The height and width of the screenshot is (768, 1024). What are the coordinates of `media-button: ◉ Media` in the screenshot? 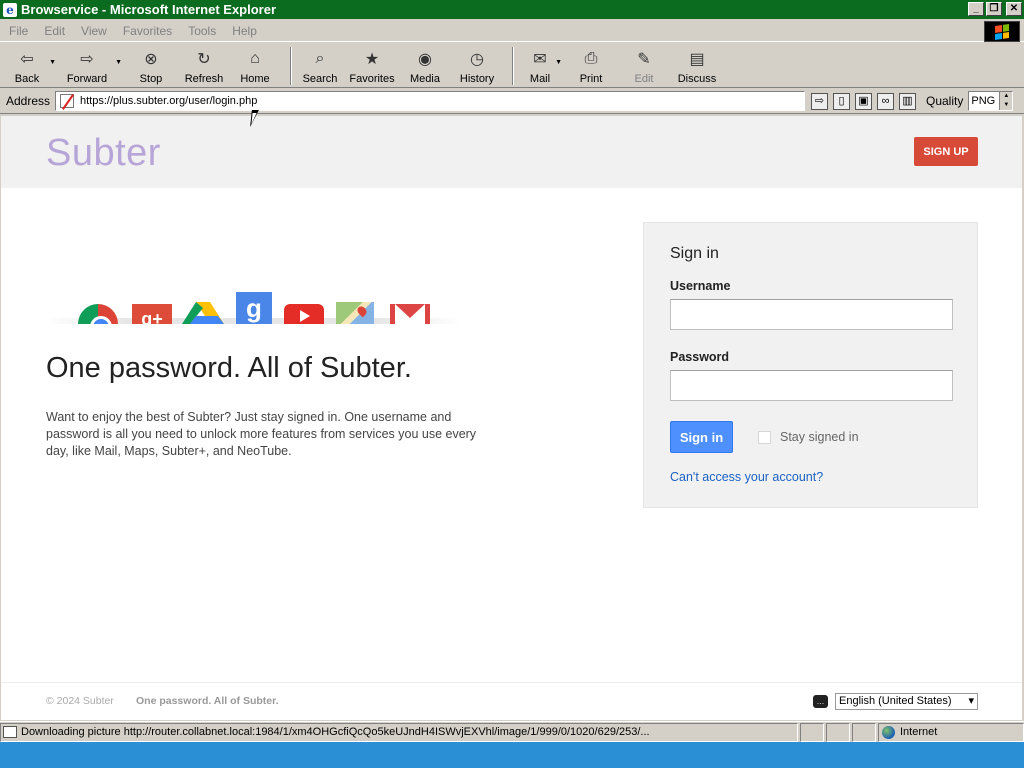 It's located at (425, 66).